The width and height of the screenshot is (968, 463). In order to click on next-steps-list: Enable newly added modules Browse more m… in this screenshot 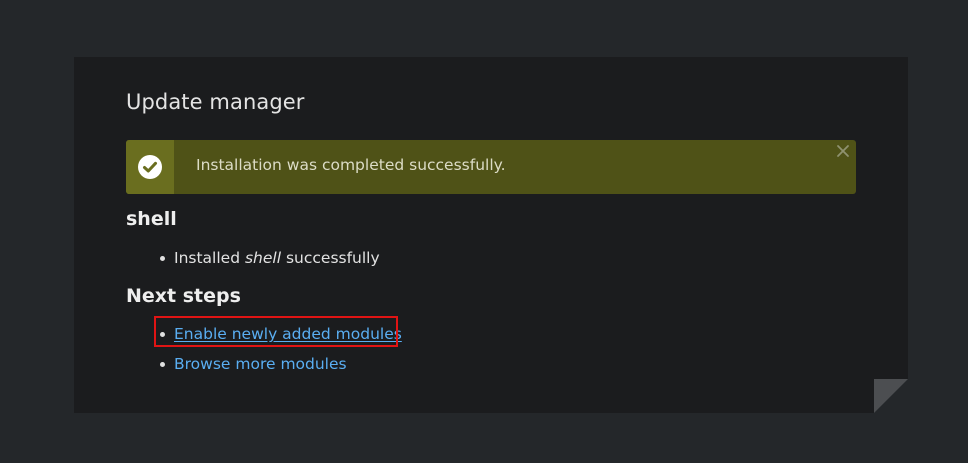, I will do `click(281, 354)`.